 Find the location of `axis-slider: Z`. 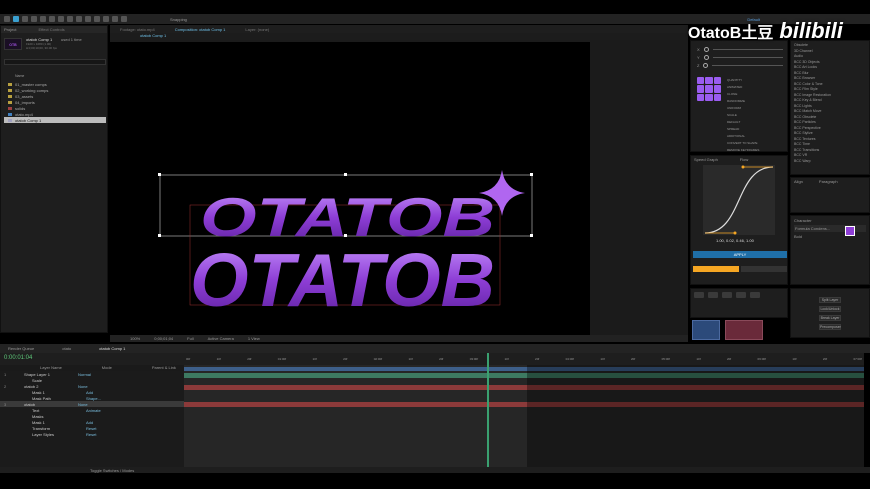

axis-slider: Z is located at coordinates (740, 65).